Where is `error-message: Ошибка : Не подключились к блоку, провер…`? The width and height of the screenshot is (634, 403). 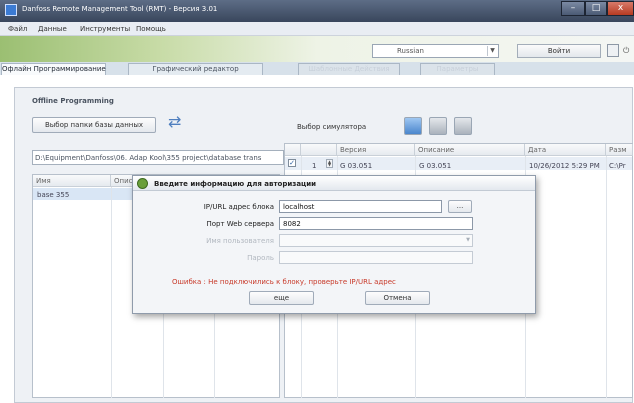 error-message: Ошибка : Не подключились к блоку, провер… is located at coordinates (284, 282).